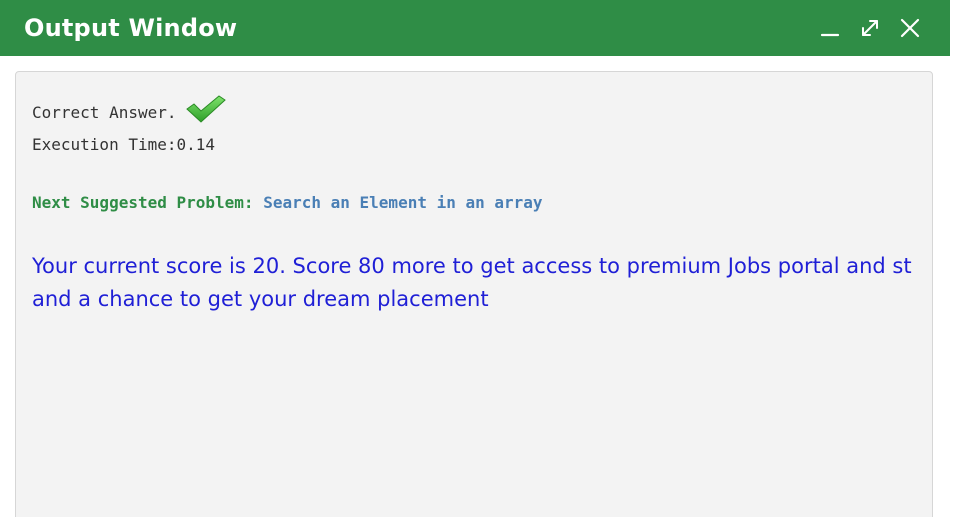  I want to click on minimize-icon, so click(830, 28).